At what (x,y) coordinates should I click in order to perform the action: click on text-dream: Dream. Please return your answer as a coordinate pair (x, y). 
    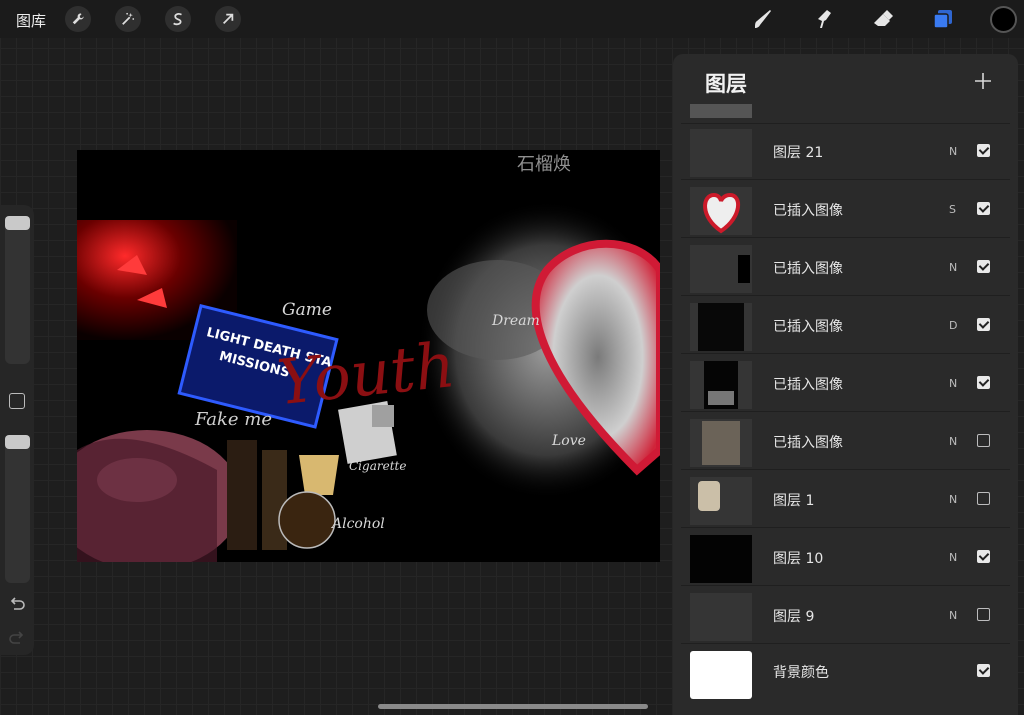
    Looking at the image, I should click on (515, 321).